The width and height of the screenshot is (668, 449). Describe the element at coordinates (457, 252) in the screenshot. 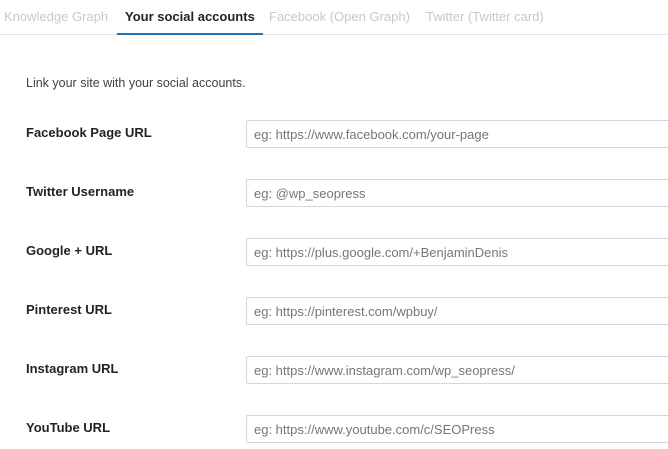

I see `google-plus-url-input` at that location.